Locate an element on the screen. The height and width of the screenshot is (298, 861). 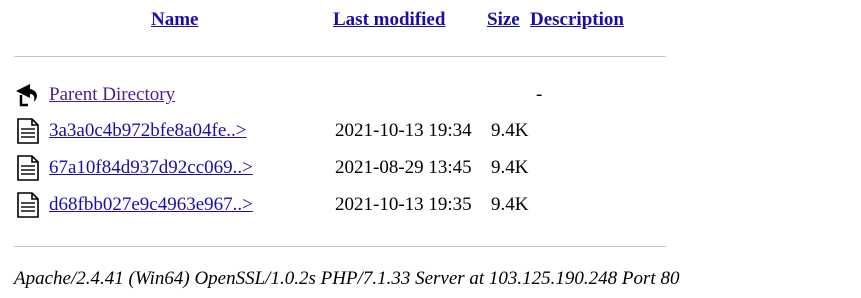
column-header-size: Size is located at coordinates (503, 20).